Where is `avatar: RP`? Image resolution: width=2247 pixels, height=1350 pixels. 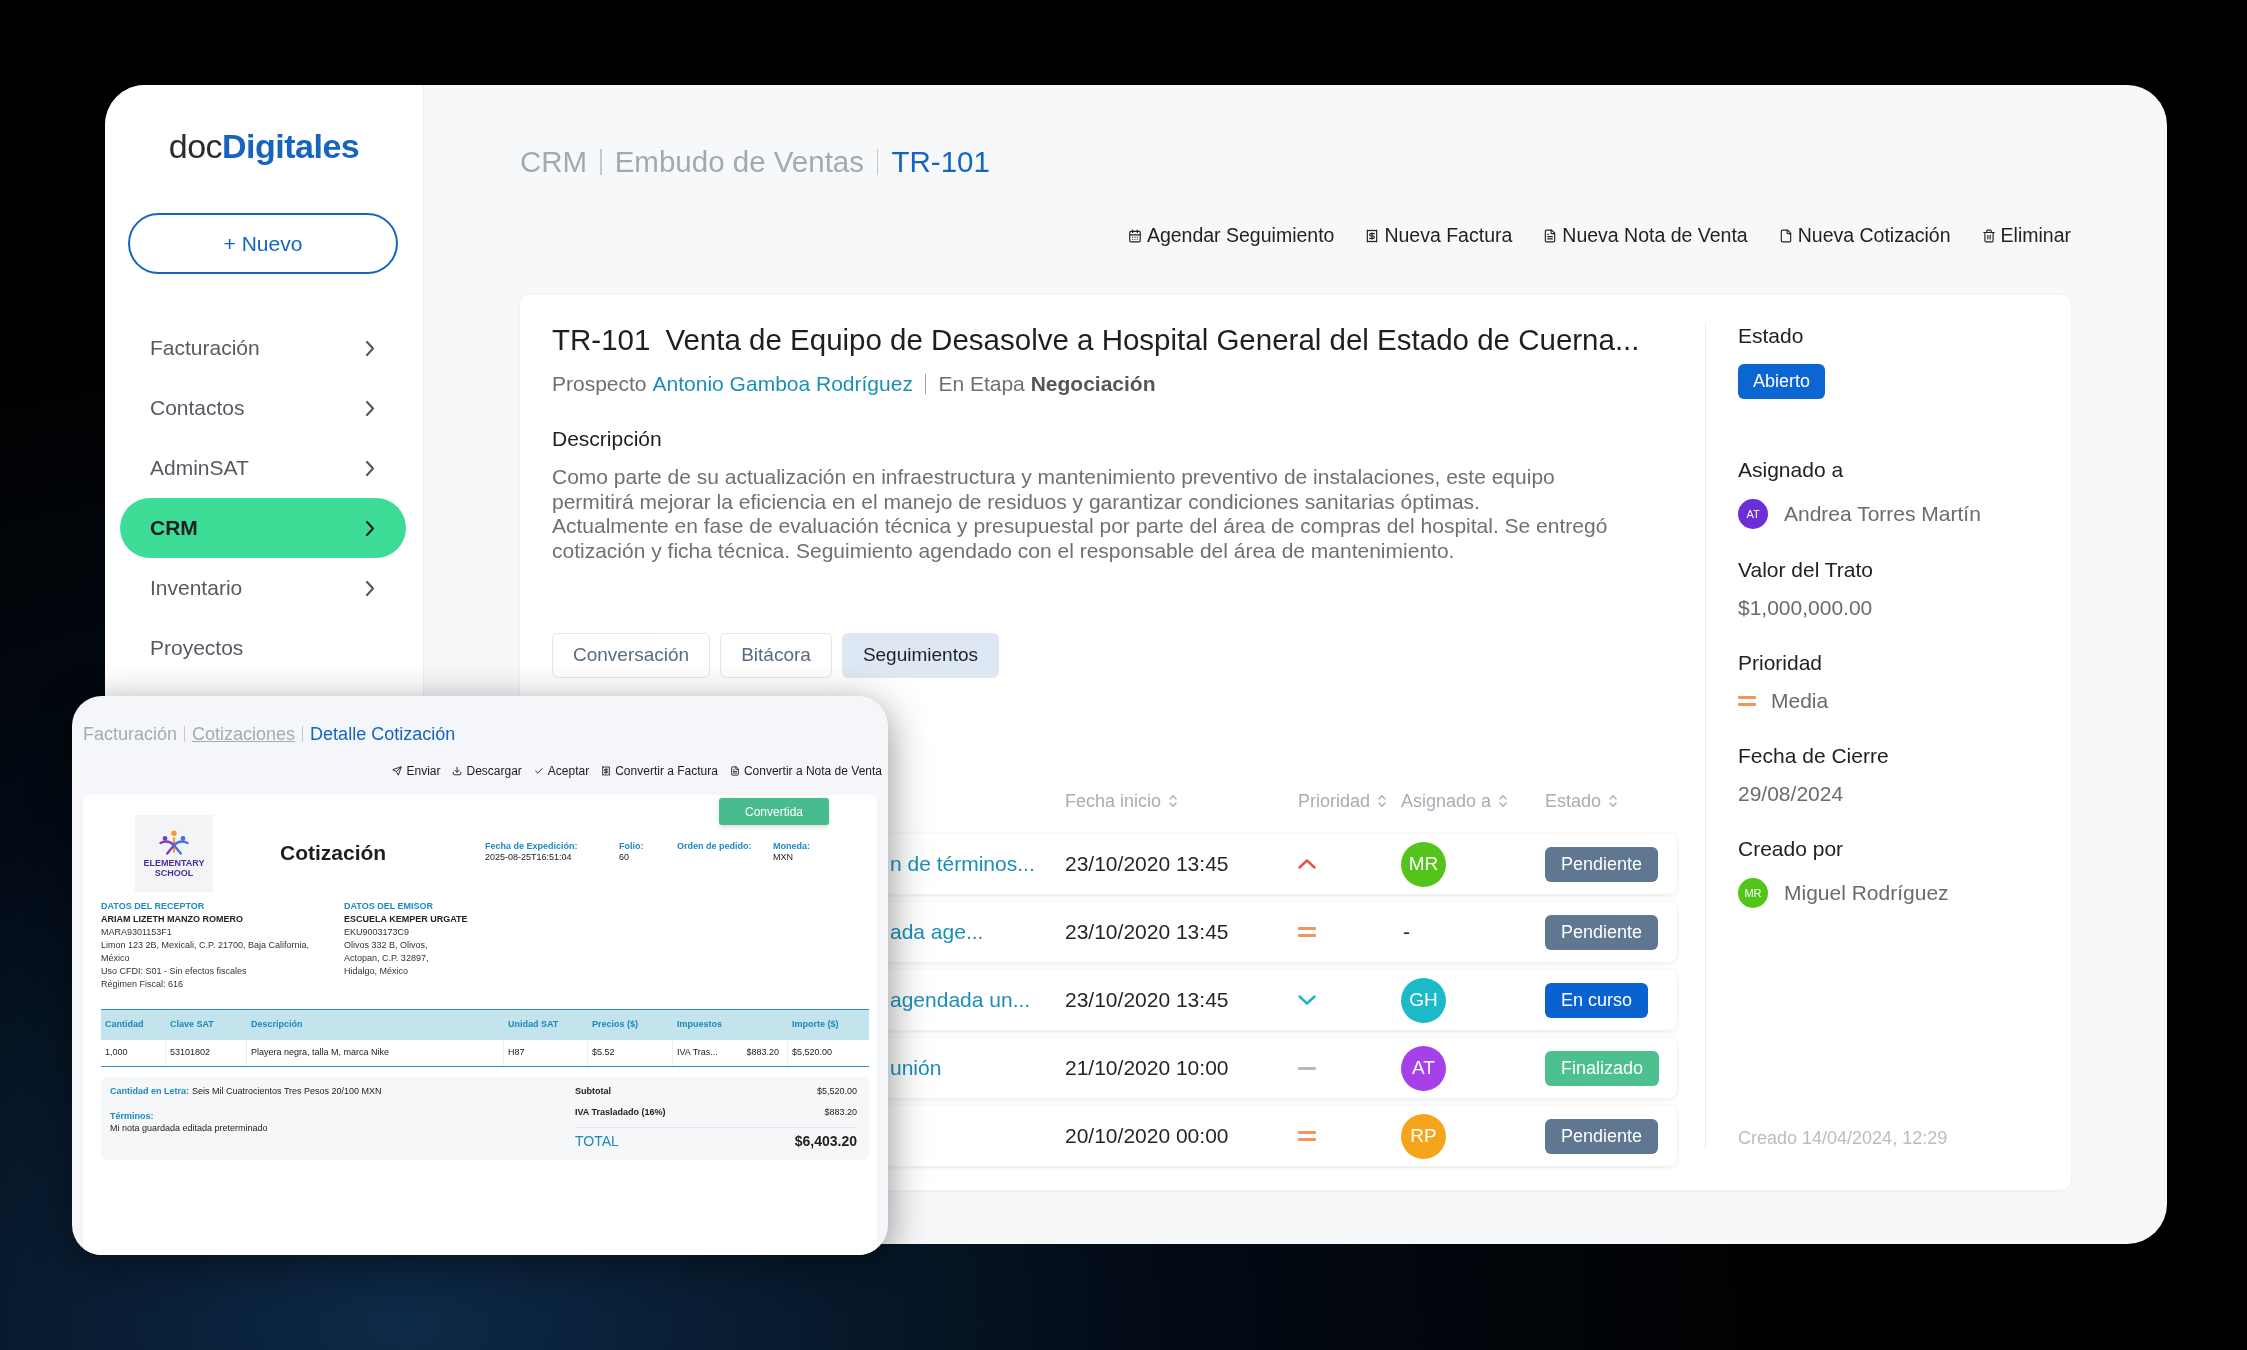 avatar: RP is located at coordinates (1423, 1136).